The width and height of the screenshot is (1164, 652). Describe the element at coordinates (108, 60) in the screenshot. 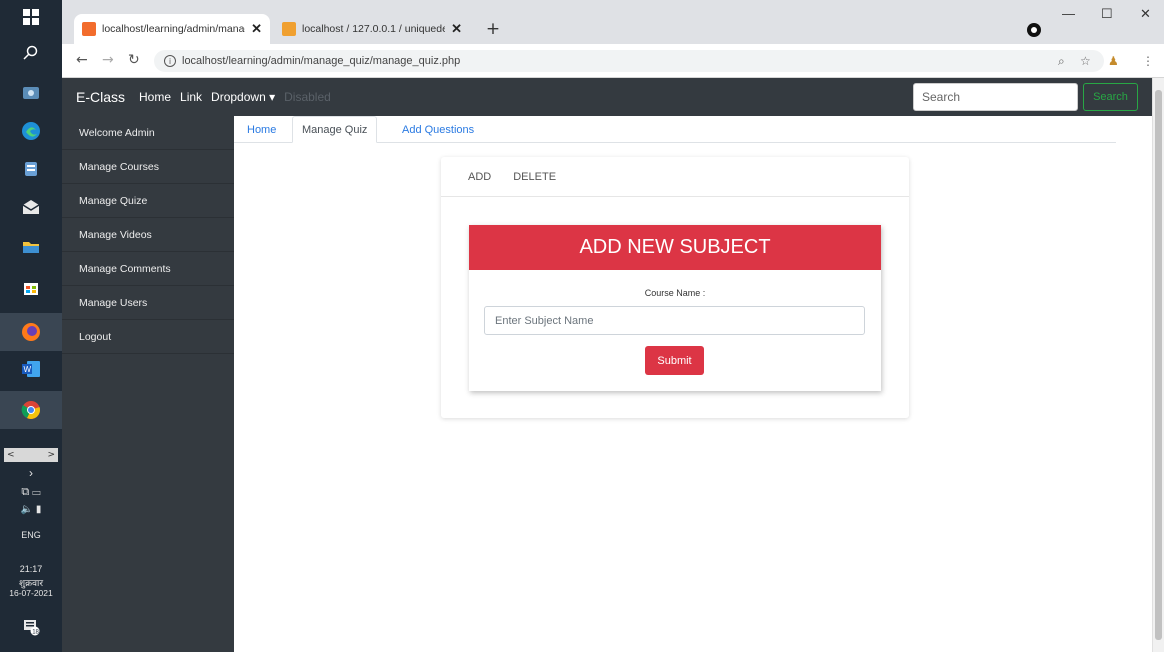

I see `forward-icon: →` at that location.